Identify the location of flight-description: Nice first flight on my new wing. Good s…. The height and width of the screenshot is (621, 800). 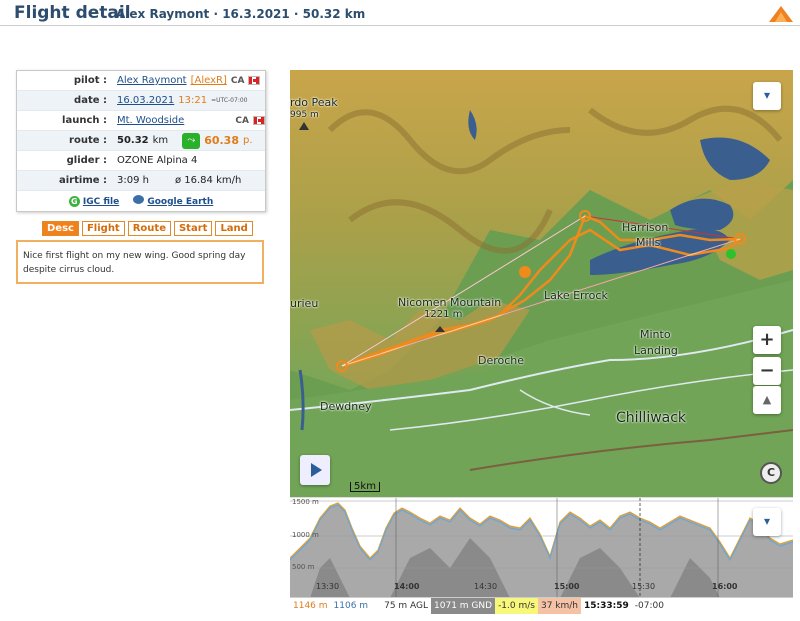
(140, 262).